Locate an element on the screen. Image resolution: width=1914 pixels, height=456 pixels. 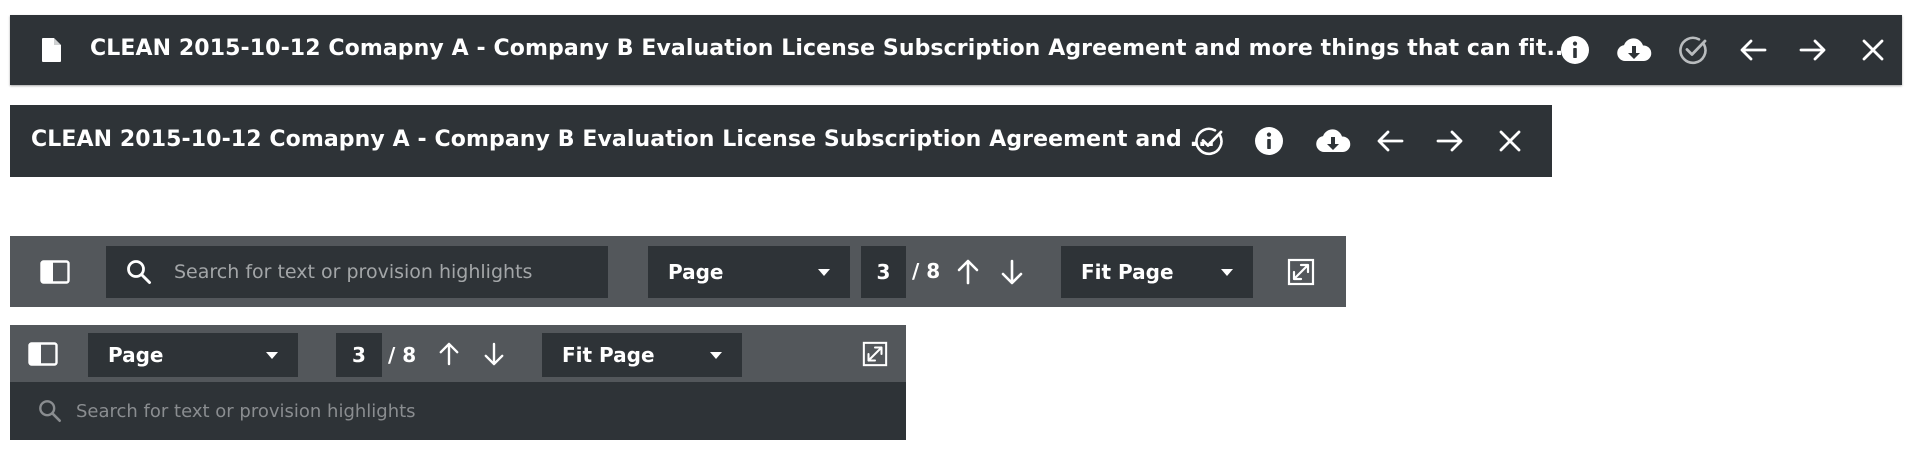
search-box is located at coordinates (357, 272).